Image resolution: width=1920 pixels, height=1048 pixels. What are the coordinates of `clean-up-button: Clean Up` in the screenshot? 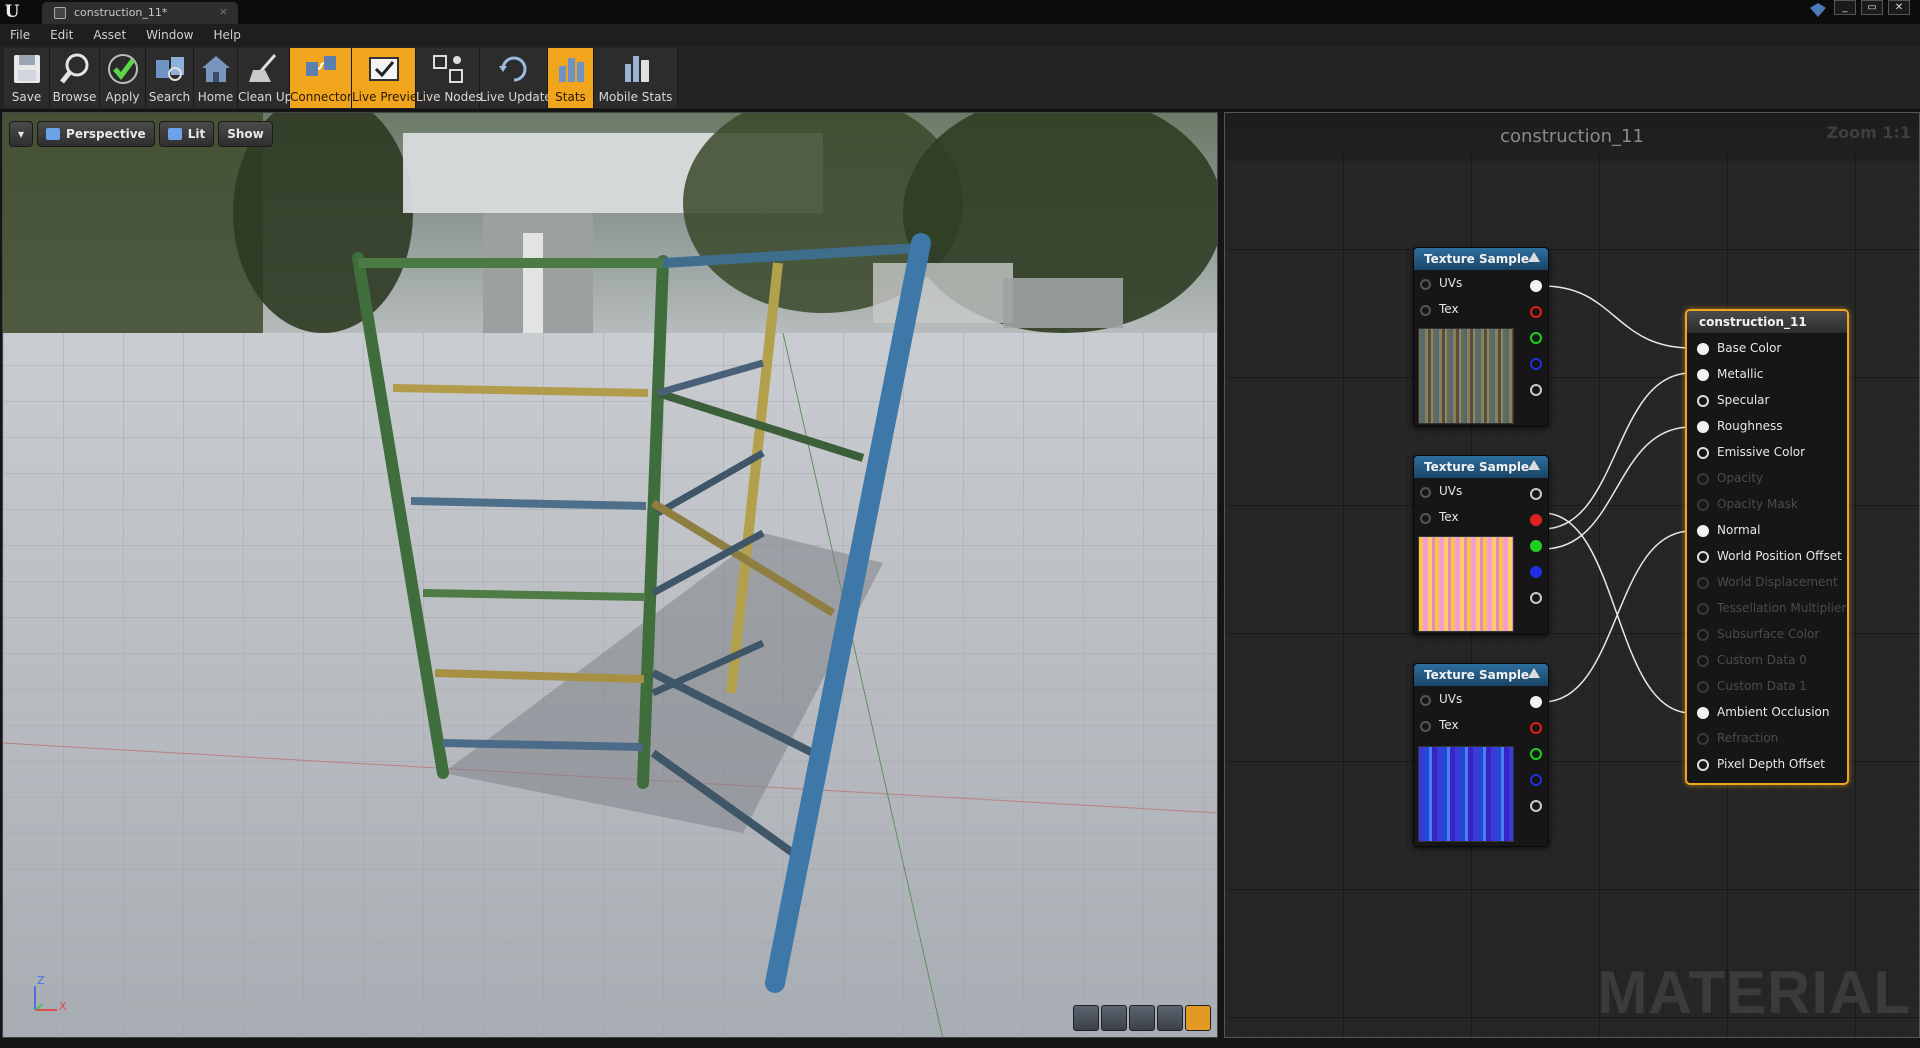 It's located at (265, 78).